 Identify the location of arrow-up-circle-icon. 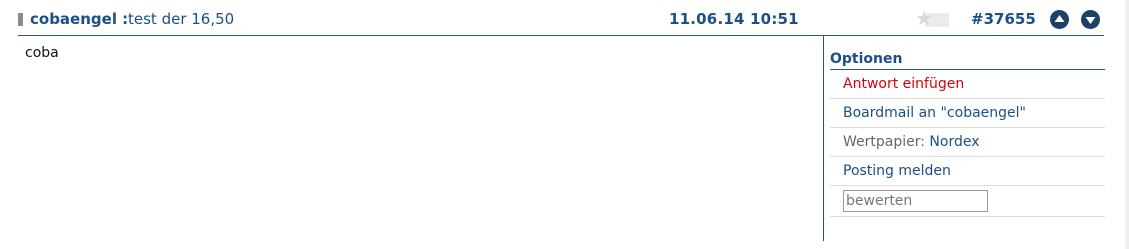
(1059, 19).